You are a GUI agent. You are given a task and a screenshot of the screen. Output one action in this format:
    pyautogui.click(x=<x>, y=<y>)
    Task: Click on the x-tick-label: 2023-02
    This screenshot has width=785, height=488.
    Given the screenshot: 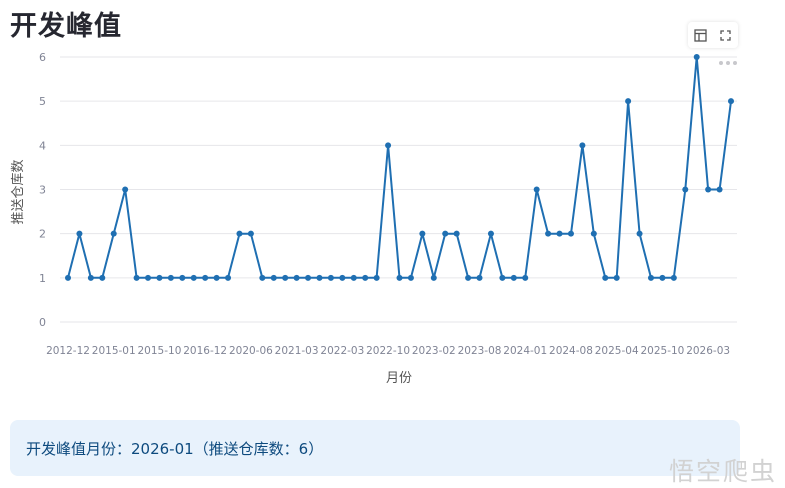 What is the action you would take?
    pyautogui.click(x=434, y=351)
    